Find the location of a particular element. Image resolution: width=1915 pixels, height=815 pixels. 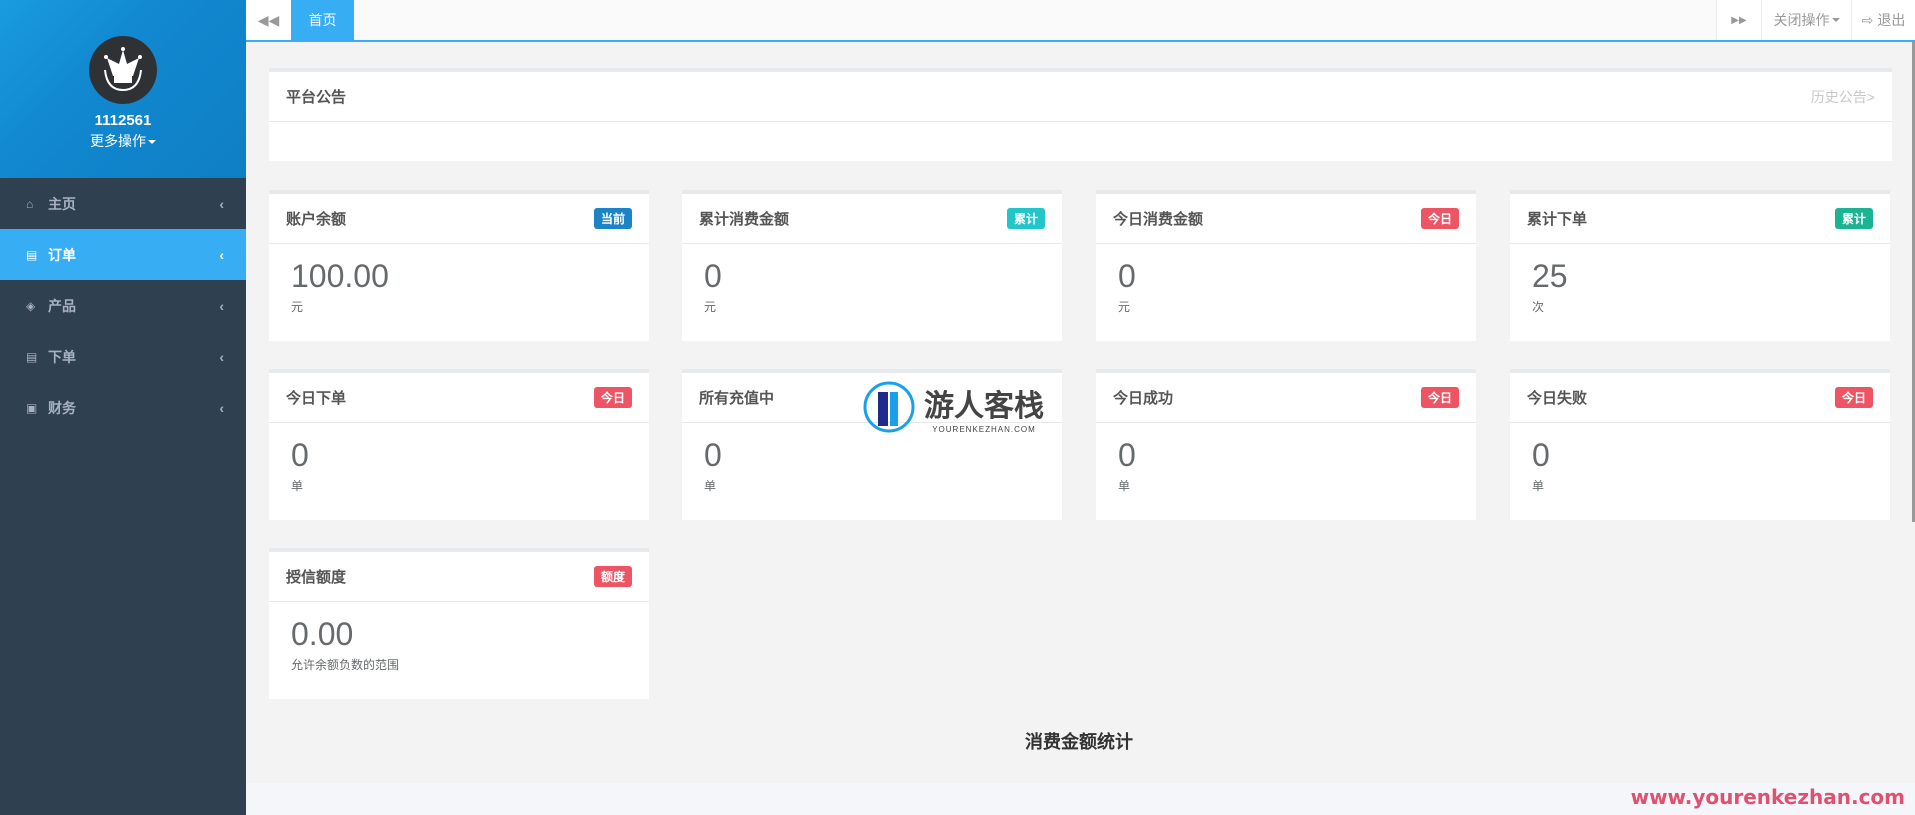

stat-card: 账户余额 当前 100.00 元 is located at coordinates (459, 265).